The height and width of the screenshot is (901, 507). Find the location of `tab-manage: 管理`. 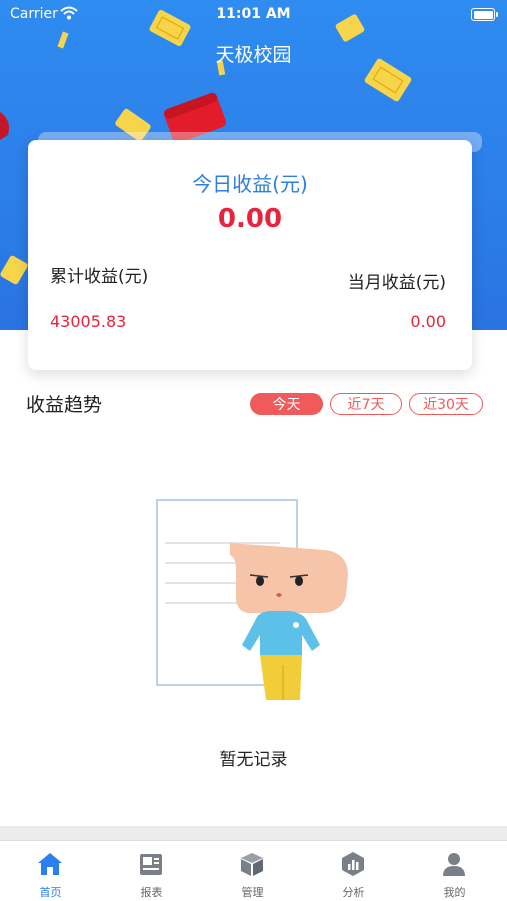

tab-manage: 管理 is located at coordinates (252, 871).